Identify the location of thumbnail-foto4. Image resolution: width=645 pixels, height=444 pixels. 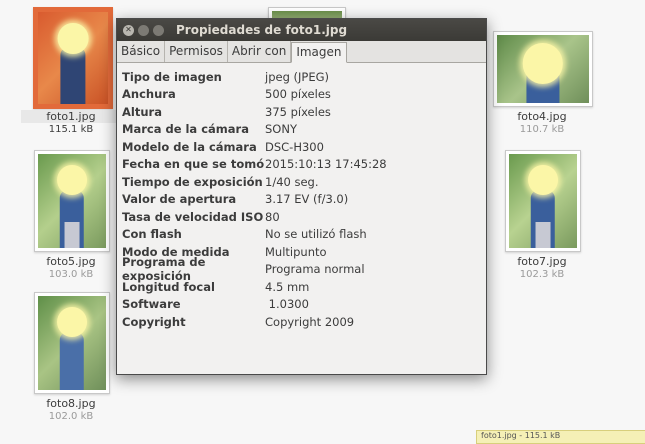
(543, 69).